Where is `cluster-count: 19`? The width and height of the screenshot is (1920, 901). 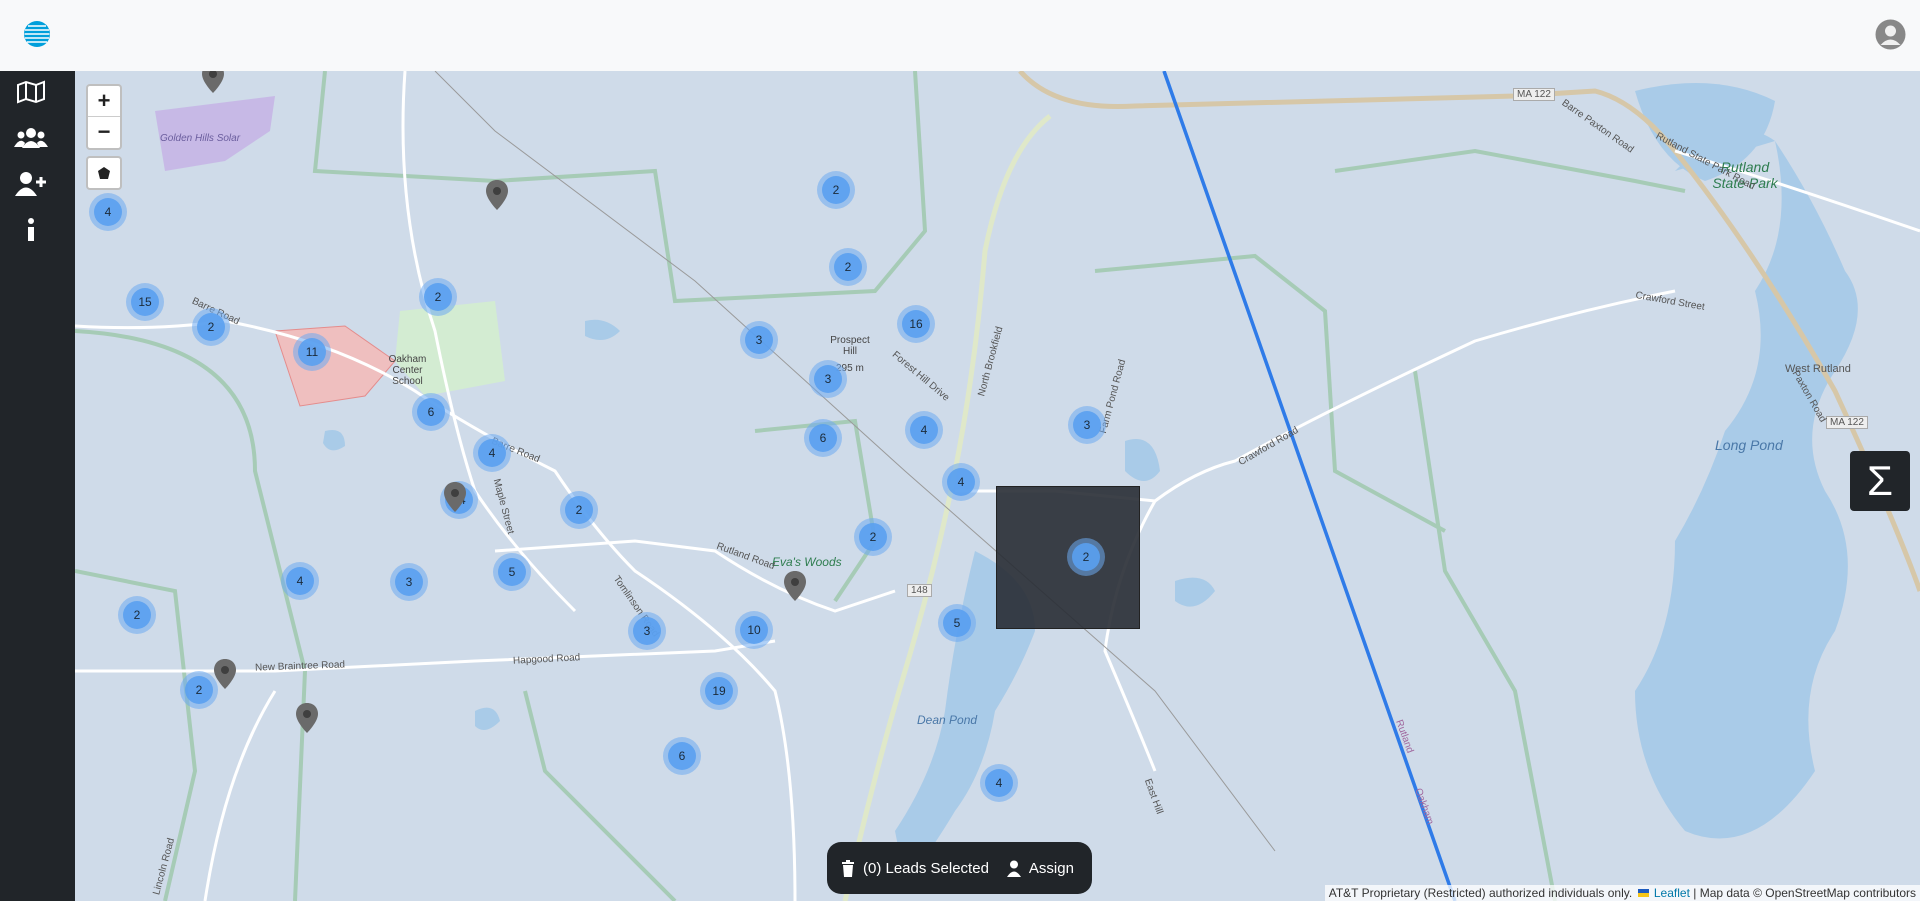 cluster-count: 19 is located at coordinates (719, 691).